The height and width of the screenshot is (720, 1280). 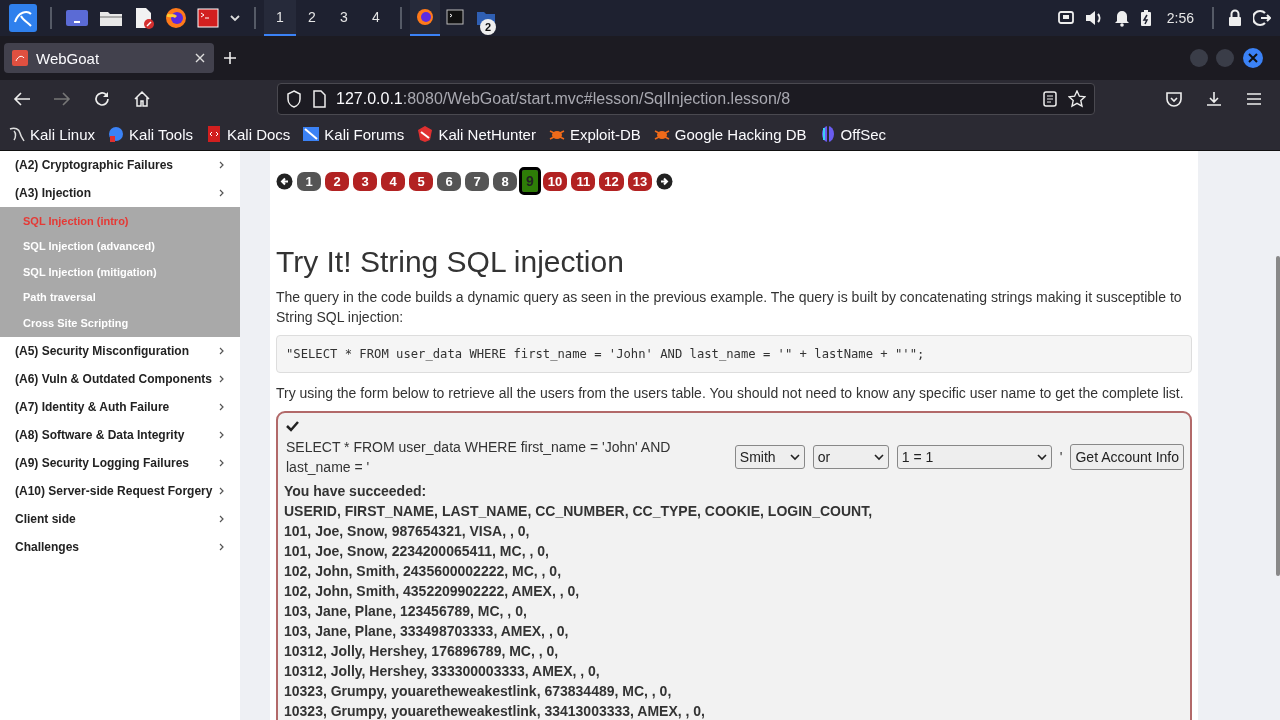 What do you see at coordinates (214, 134) in the screenshot?
I see `document-icon` at bounding box center [214, 134].